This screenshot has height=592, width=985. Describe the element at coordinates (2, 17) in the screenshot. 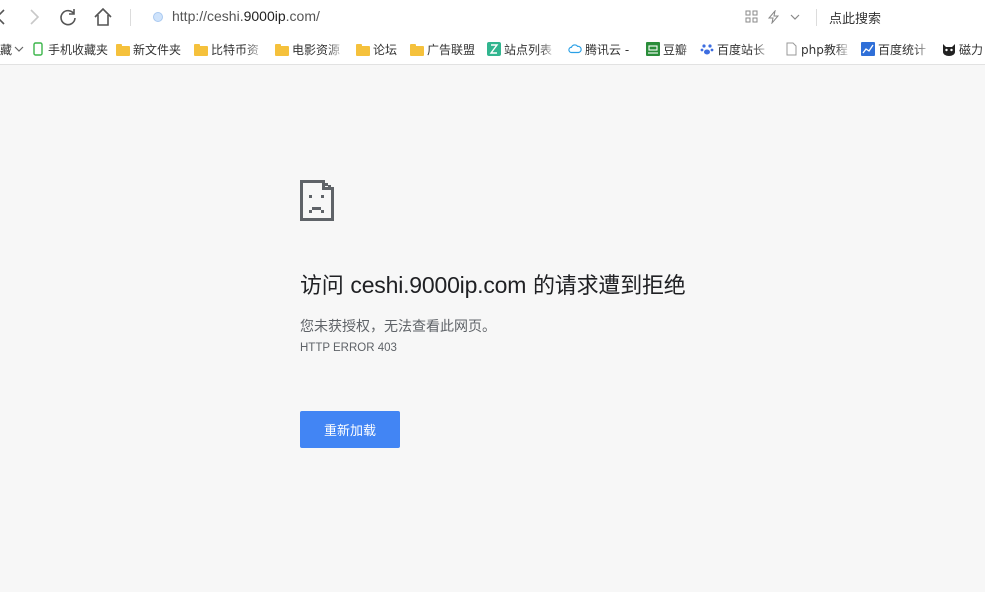

I see `back-arrow-icon` at that location.